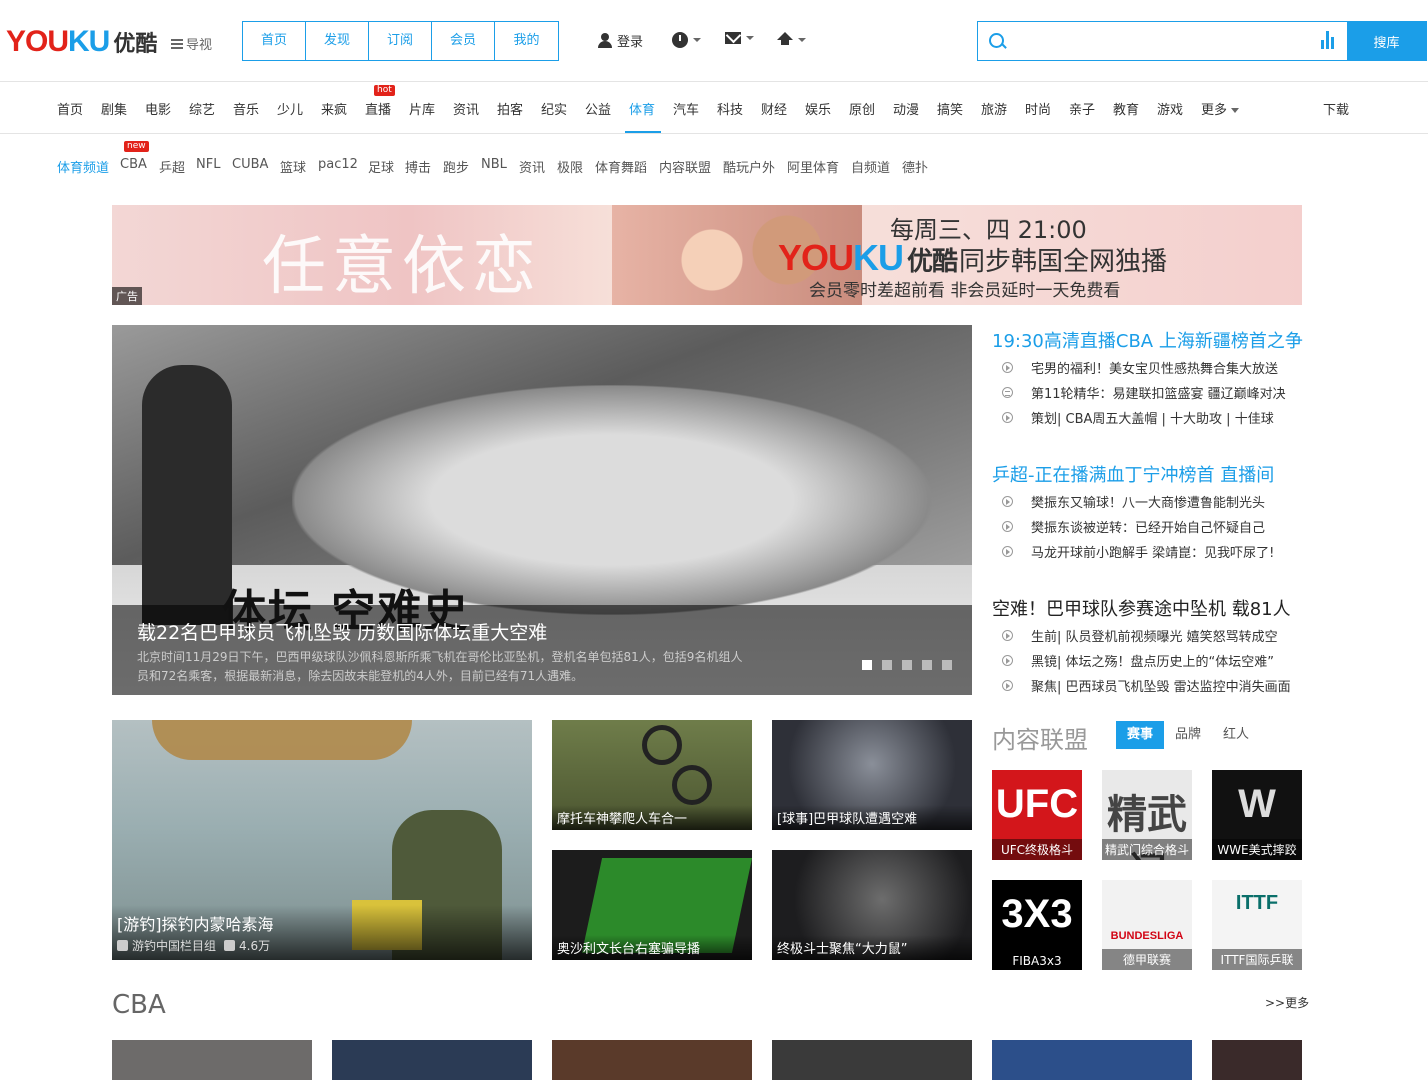  I want to click on channel-tech: 科技, so click(730, 108).